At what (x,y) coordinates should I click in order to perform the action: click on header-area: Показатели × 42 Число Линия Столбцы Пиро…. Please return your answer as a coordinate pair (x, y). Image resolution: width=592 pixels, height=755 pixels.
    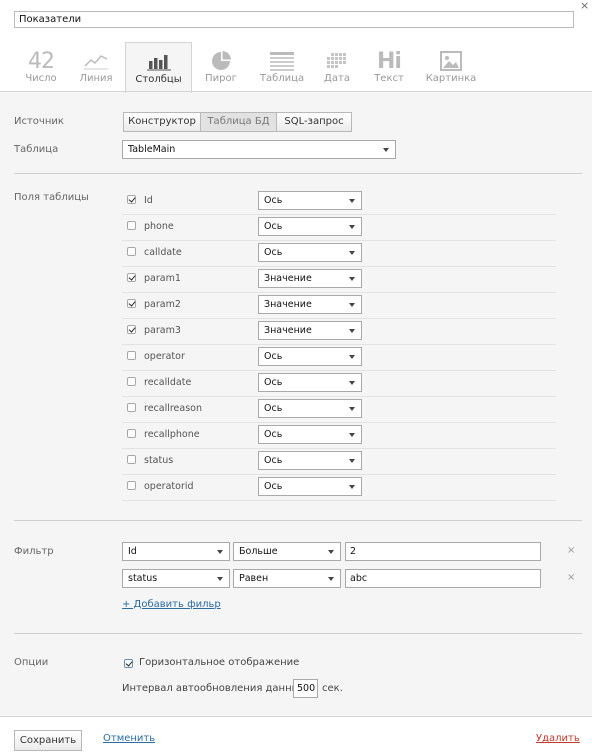
    Looking at the image, I should click on (296, 46).